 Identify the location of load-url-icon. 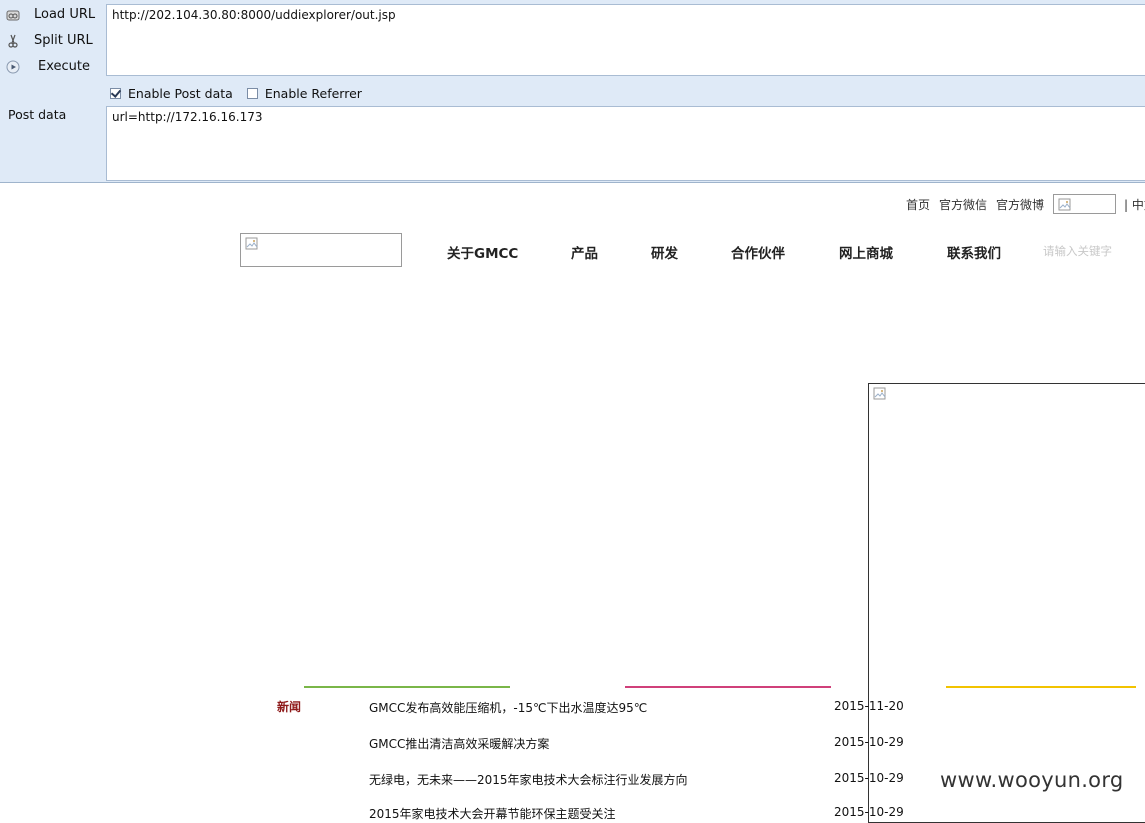
(13, 15).